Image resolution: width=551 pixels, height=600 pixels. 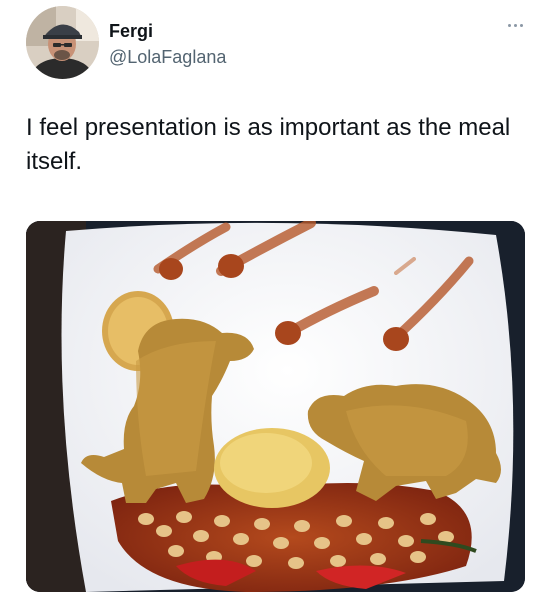 I want to click on display-name: Fergi, so click(x=167, y=31).